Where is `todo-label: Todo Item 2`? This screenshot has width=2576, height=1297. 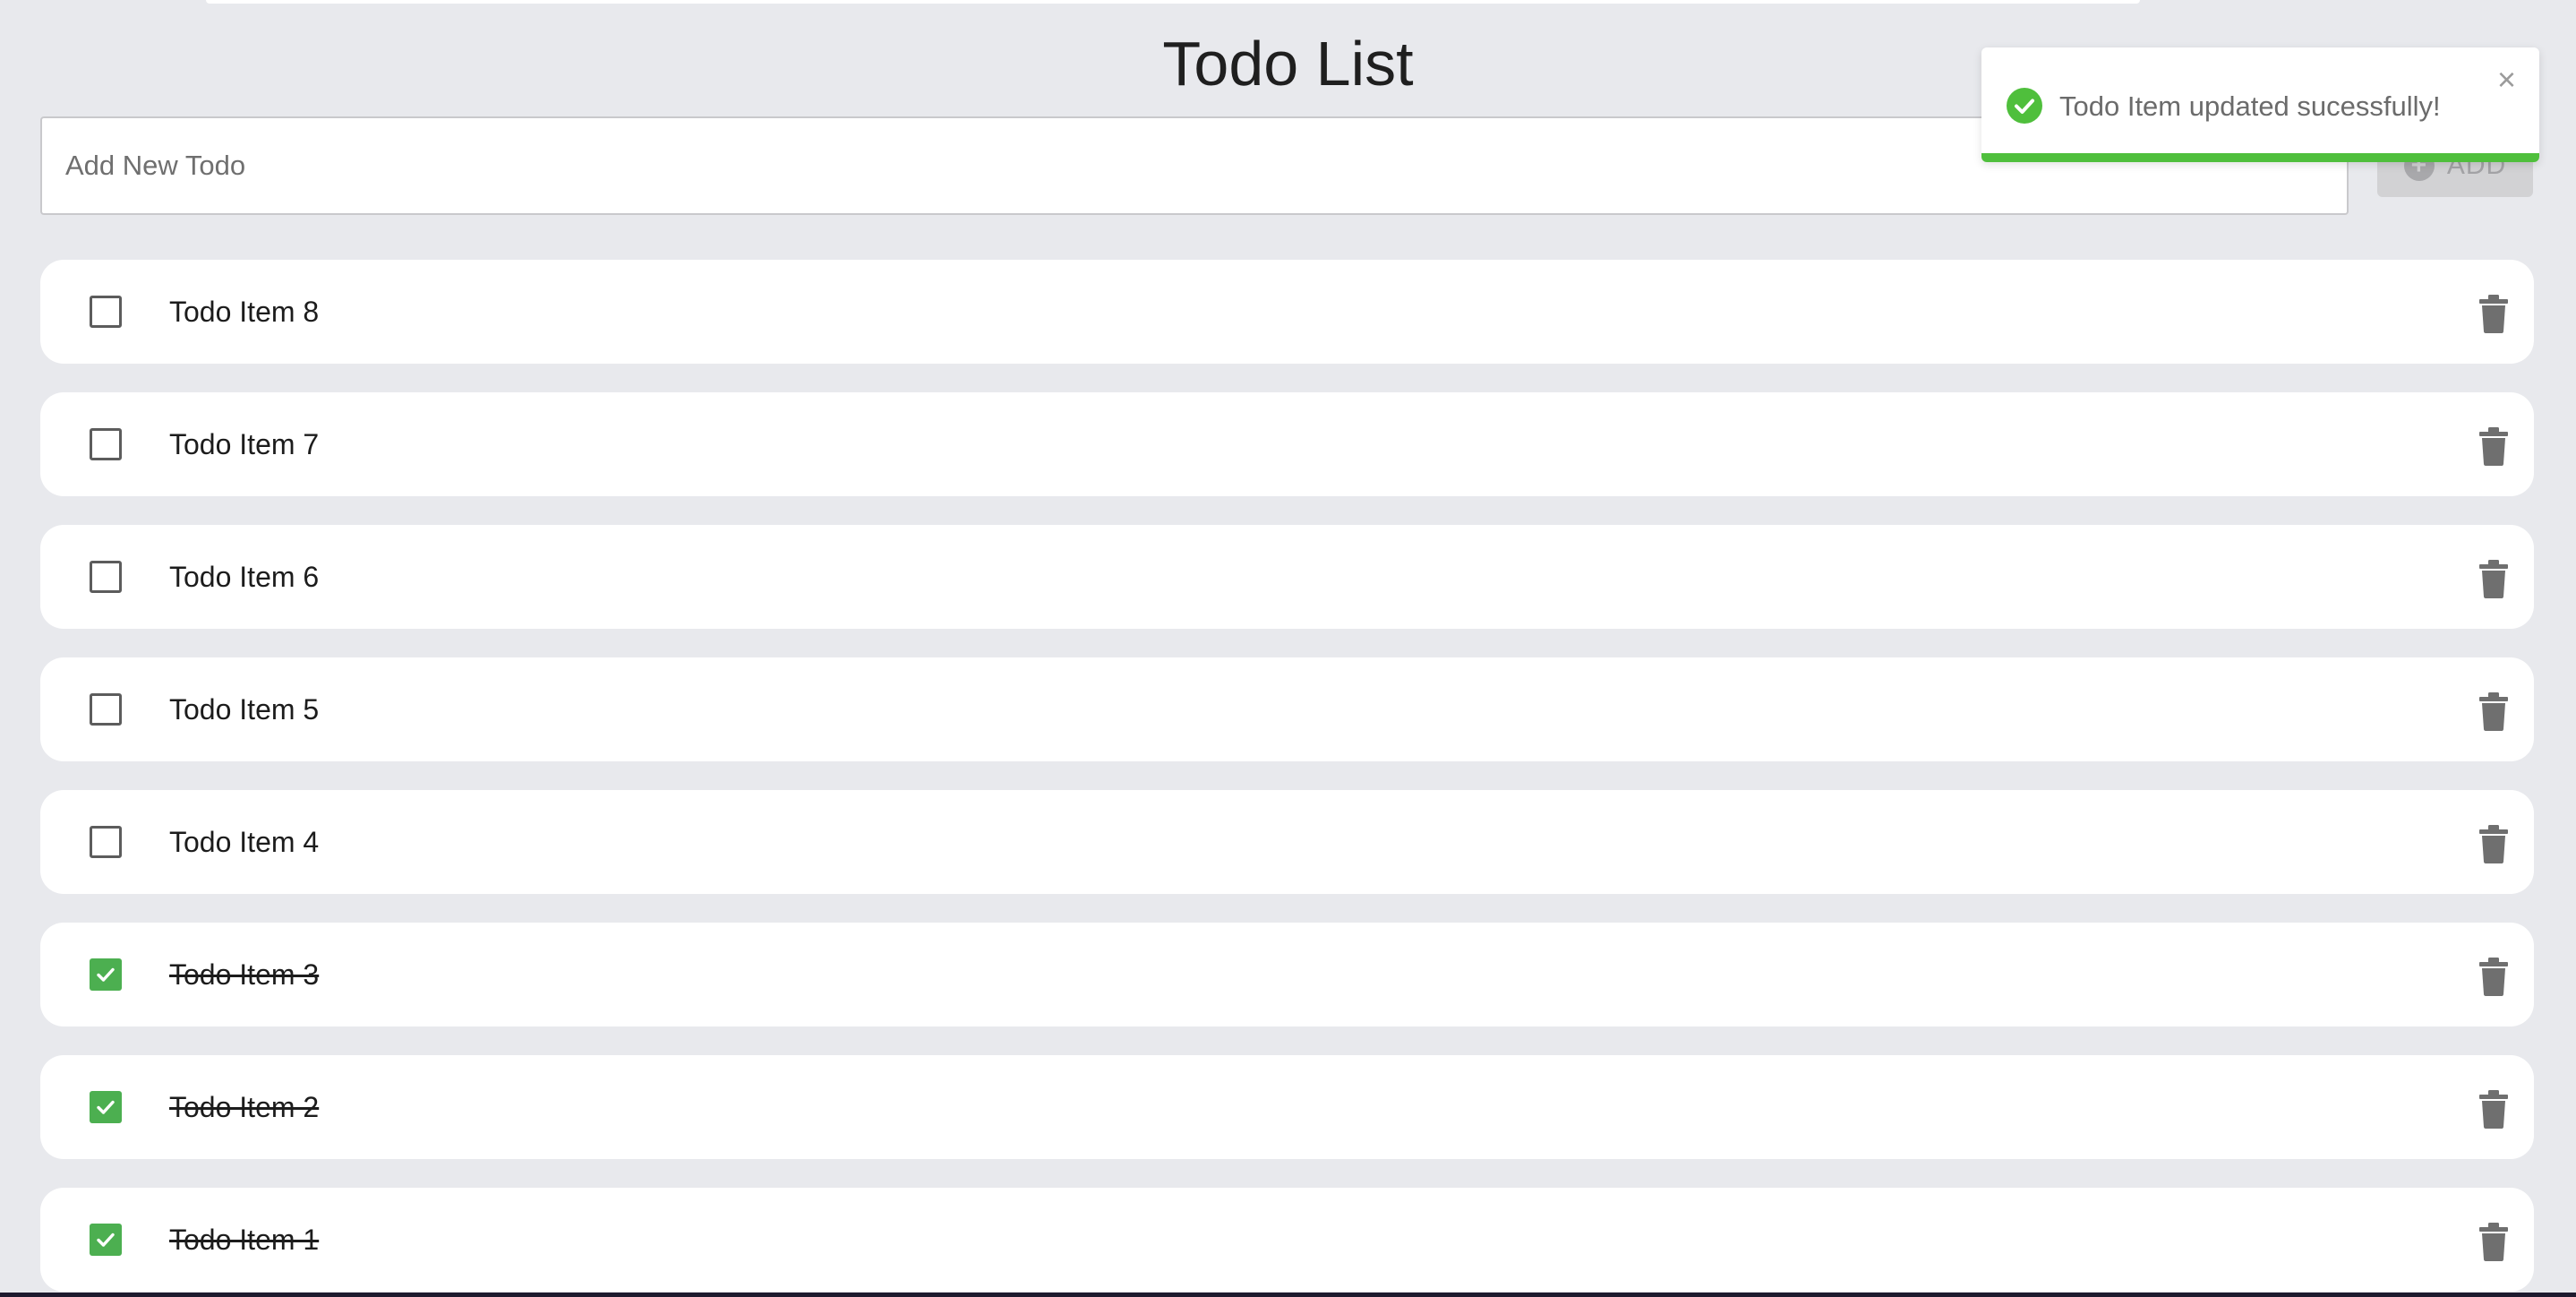 todo-label: Todo Item 2 is located at coordinates (244, 1107).